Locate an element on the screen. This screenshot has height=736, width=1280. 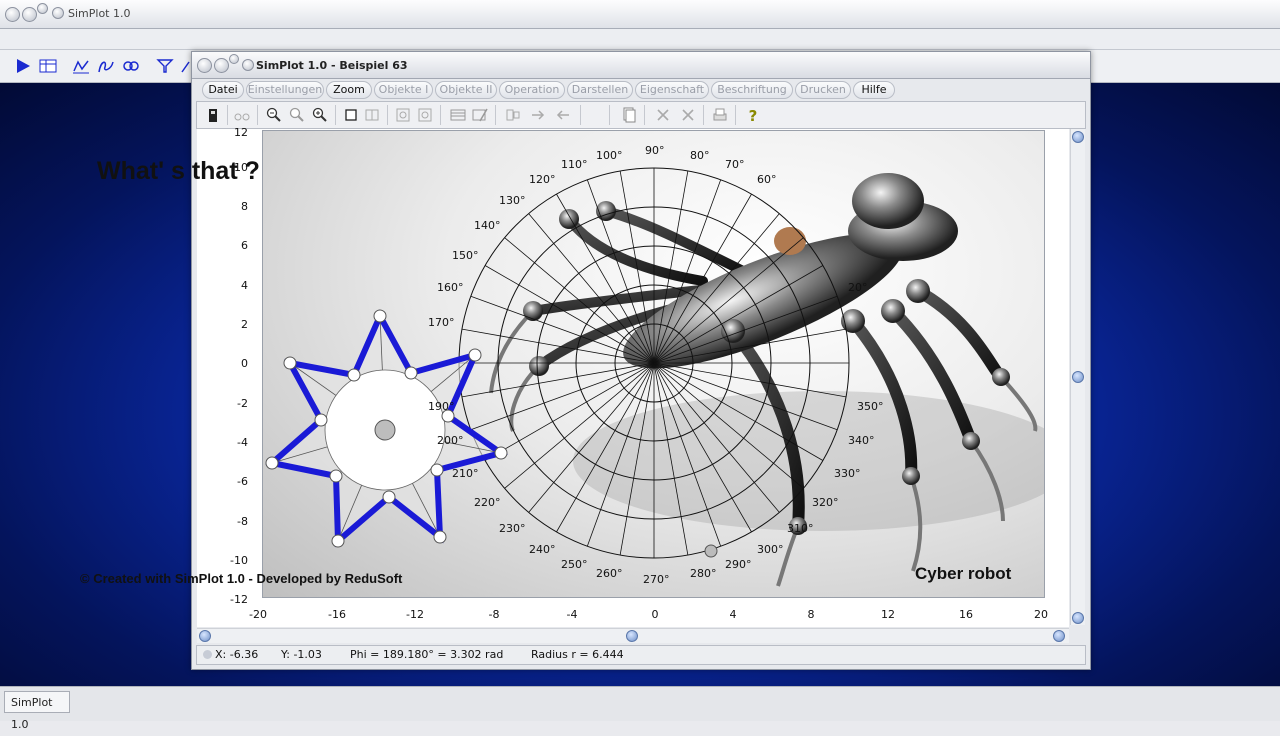
y-tick: -12 is located at coordinates (239, 599).